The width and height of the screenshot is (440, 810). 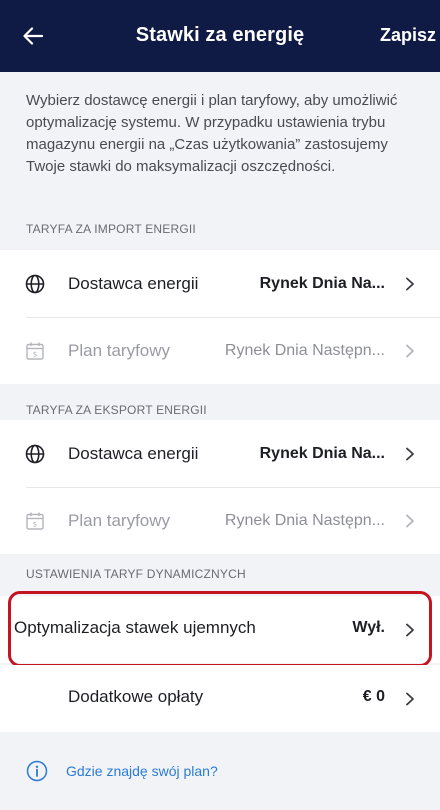 I want to click on page-title: Stawki za energię, so click(x=220, y=35).